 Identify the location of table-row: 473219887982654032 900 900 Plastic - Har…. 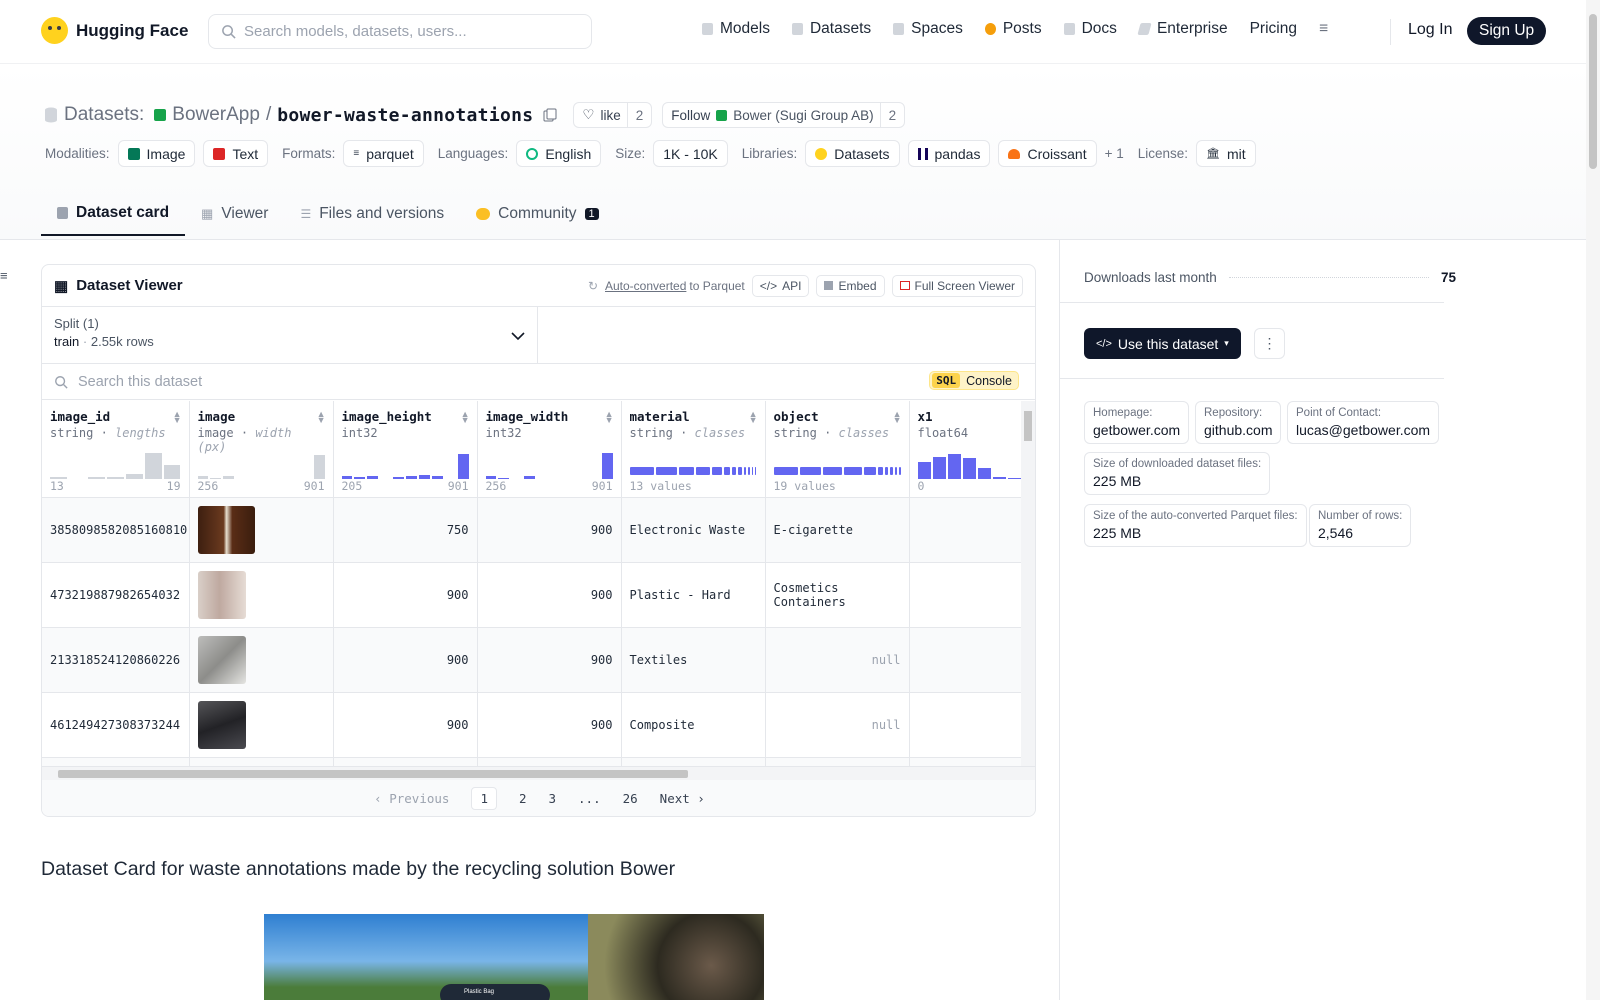
(532, 595).